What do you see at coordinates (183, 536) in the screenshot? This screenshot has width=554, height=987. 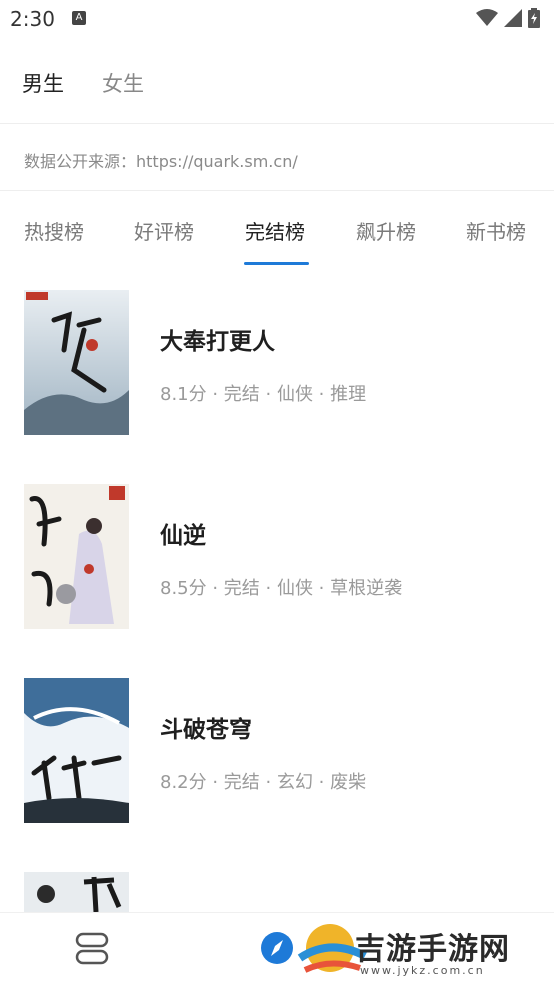 I see `book-title: 仙逆` at bounding box center [183, 536].